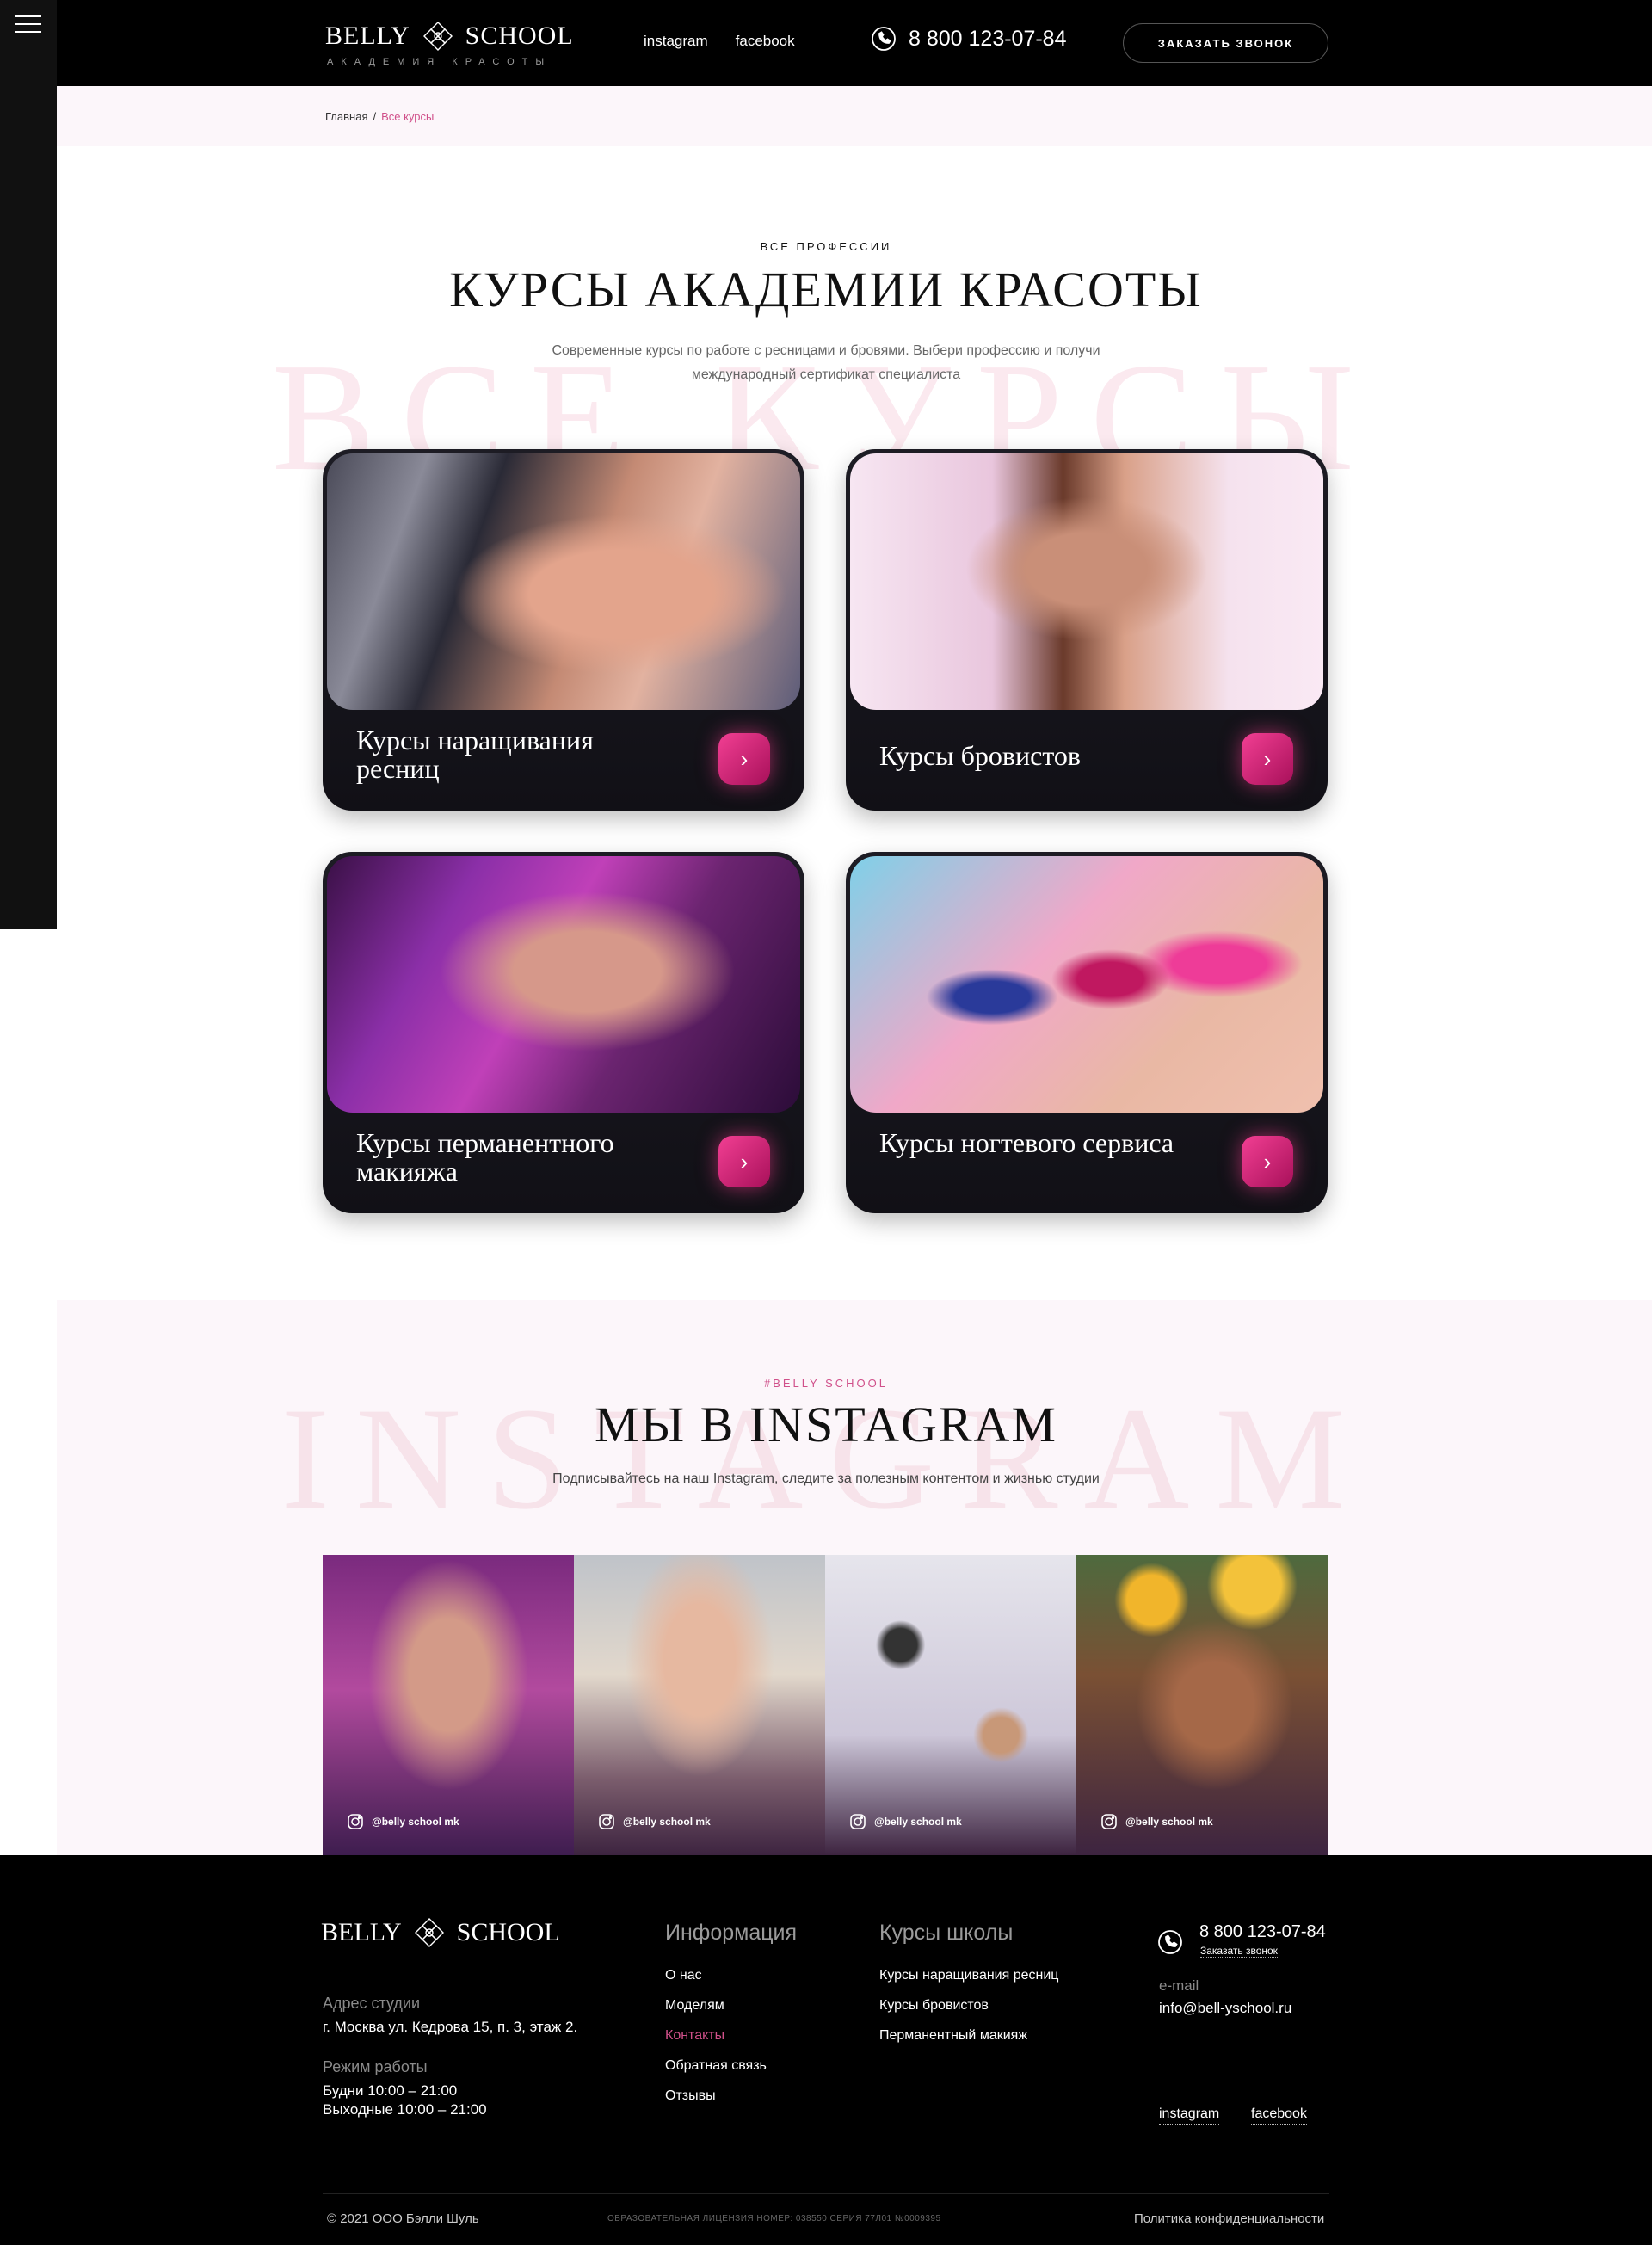 The width and height of the screenshot is (1652, 2245). Describe the element at coordinates (29, 464) in the screenshot. I see `side-panel` at that location.